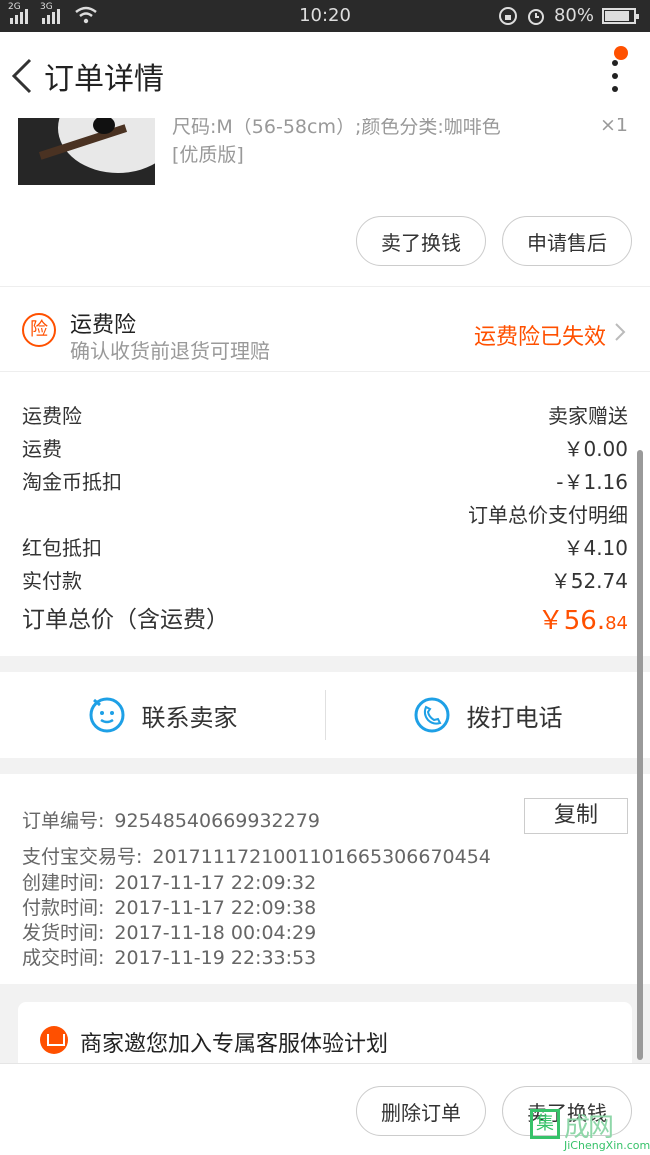 Image resolution: width=650 pixels, height=1155 pixels. Describe the element at coordinates (595, 548) in the screenshot. I see `fee-value: ￥4.10` at that location.